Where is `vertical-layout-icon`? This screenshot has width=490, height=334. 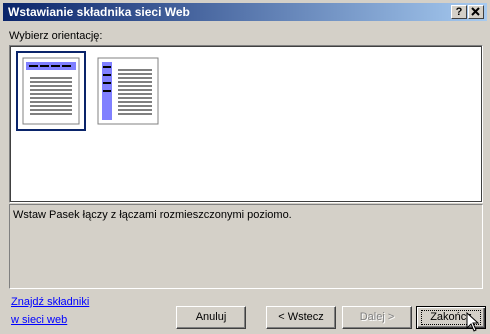
vertical-layout-icon is located at coordinates (128, 91).